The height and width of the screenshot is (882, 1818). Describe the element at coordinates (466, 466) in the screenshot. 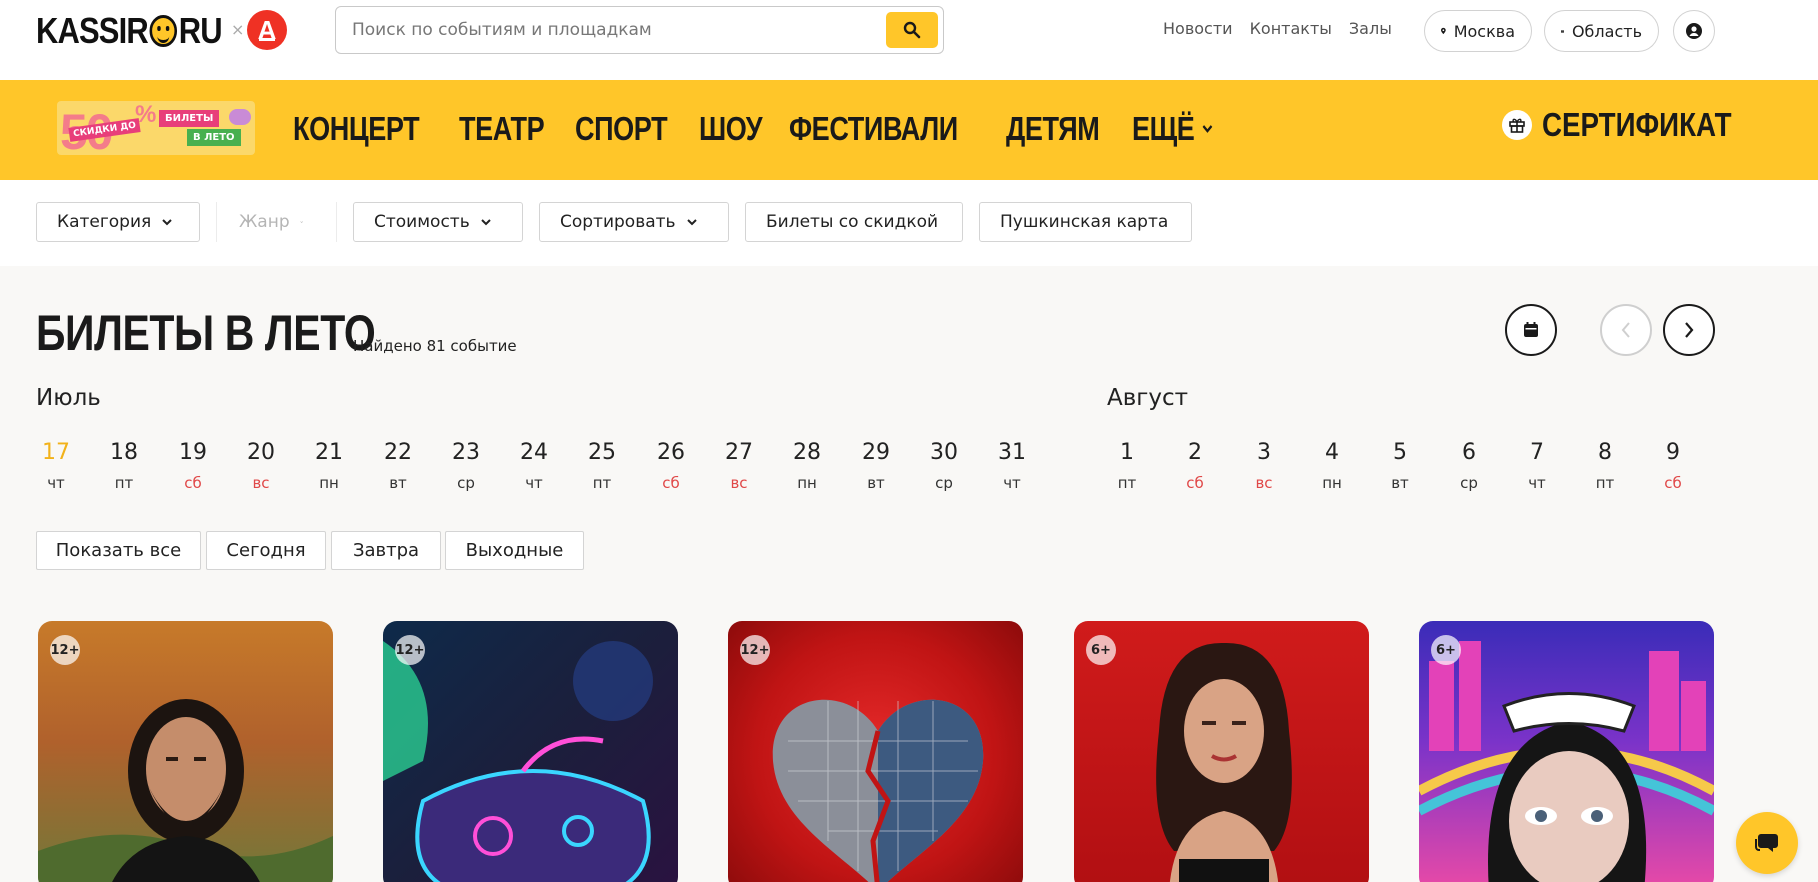

I see `calendar-day: 23 ср` at that location.